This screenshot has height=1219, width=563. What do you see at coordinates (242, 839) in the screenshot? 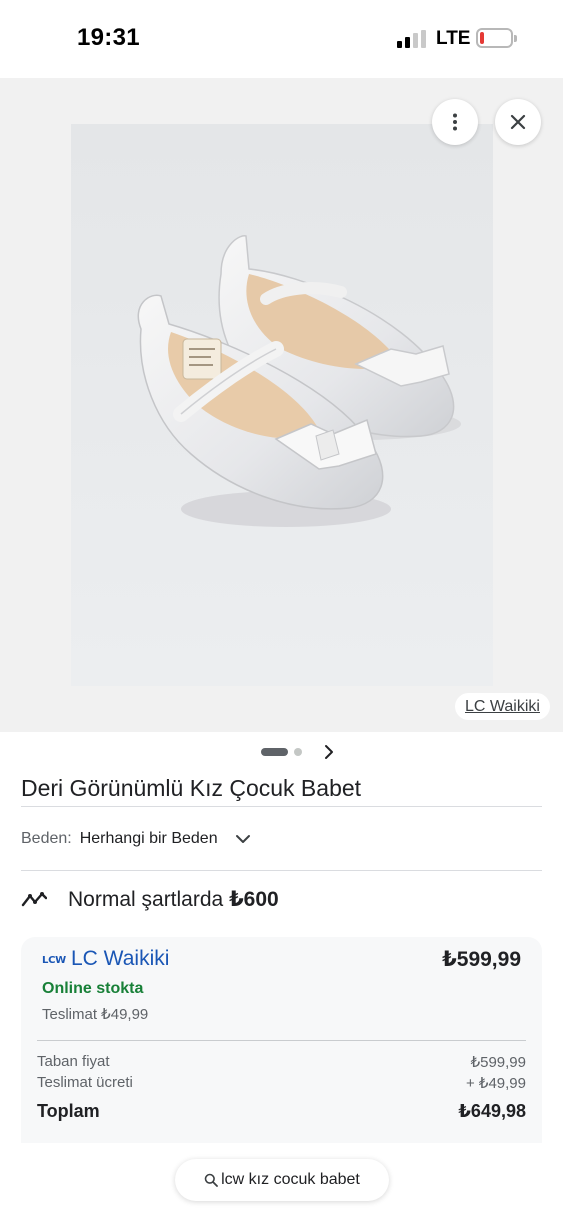
I see `chevron-down-icon` at bounding box center [242, 839].